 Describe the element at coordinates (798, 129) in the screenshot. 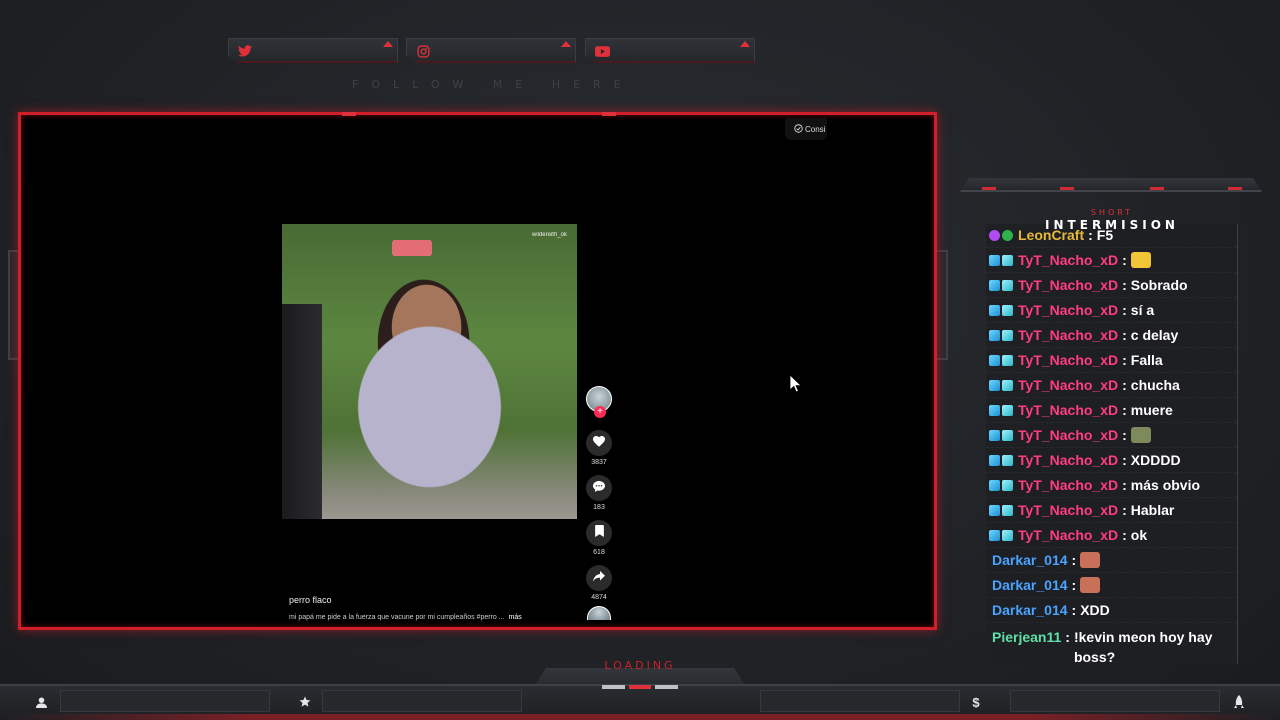

I see `check-circle-icon` at that location.